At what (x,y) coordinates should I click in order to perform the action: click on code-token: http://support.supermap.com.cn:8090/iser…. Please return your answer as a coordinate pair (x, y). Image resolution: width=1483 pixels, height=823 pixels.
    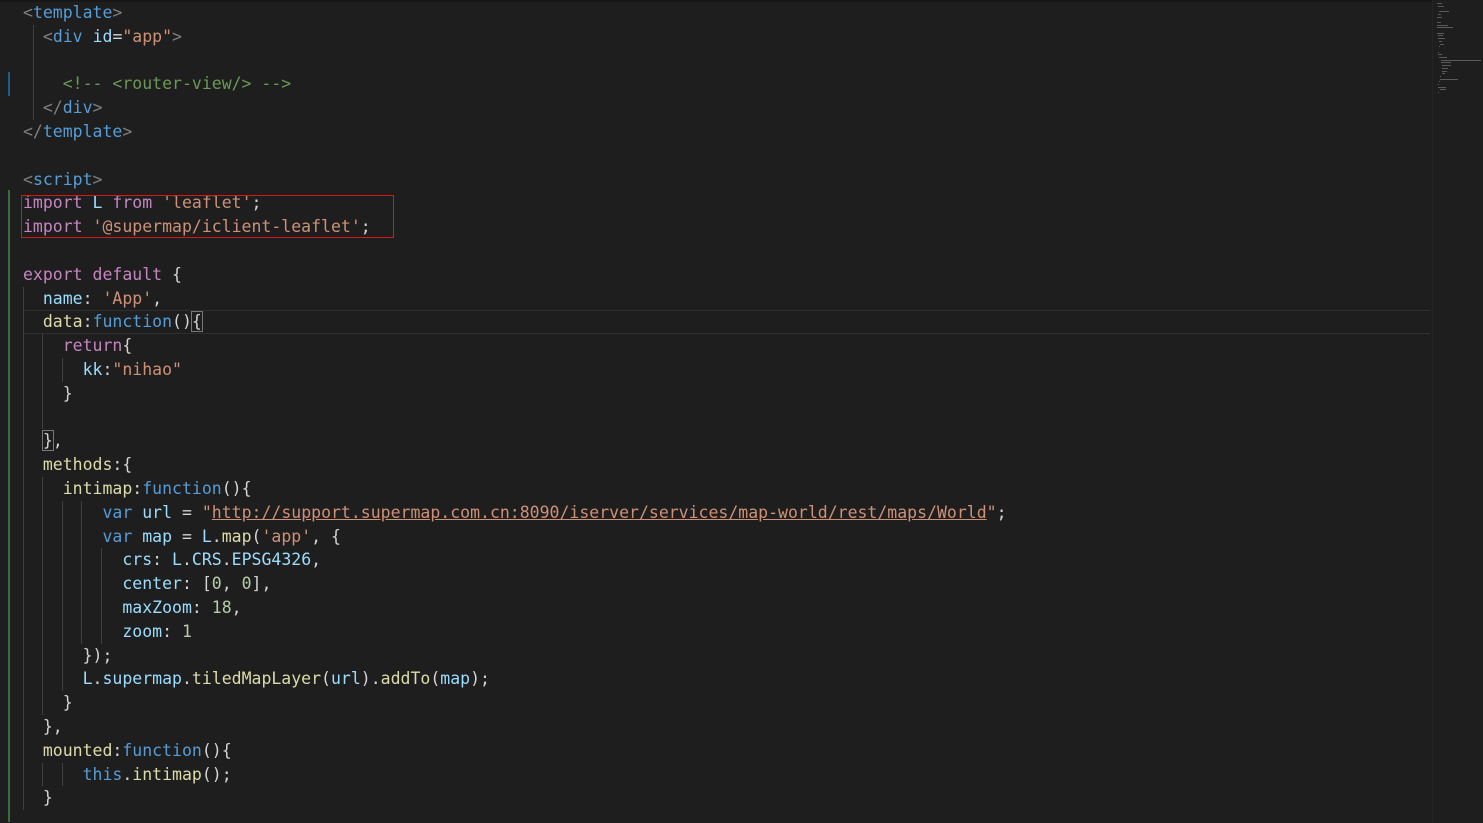
    Looking at the image, I should click on (599, 512).